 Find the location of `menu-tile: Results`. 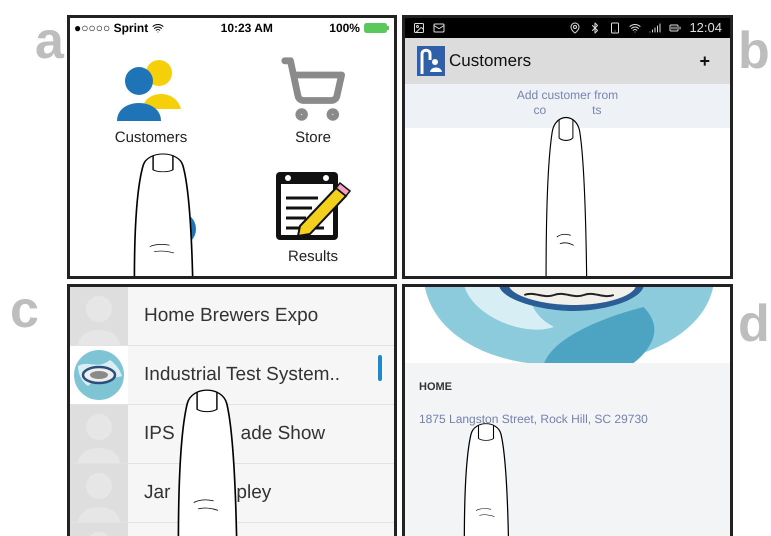

menu-tile: Results is located at coordinates (313, 216).